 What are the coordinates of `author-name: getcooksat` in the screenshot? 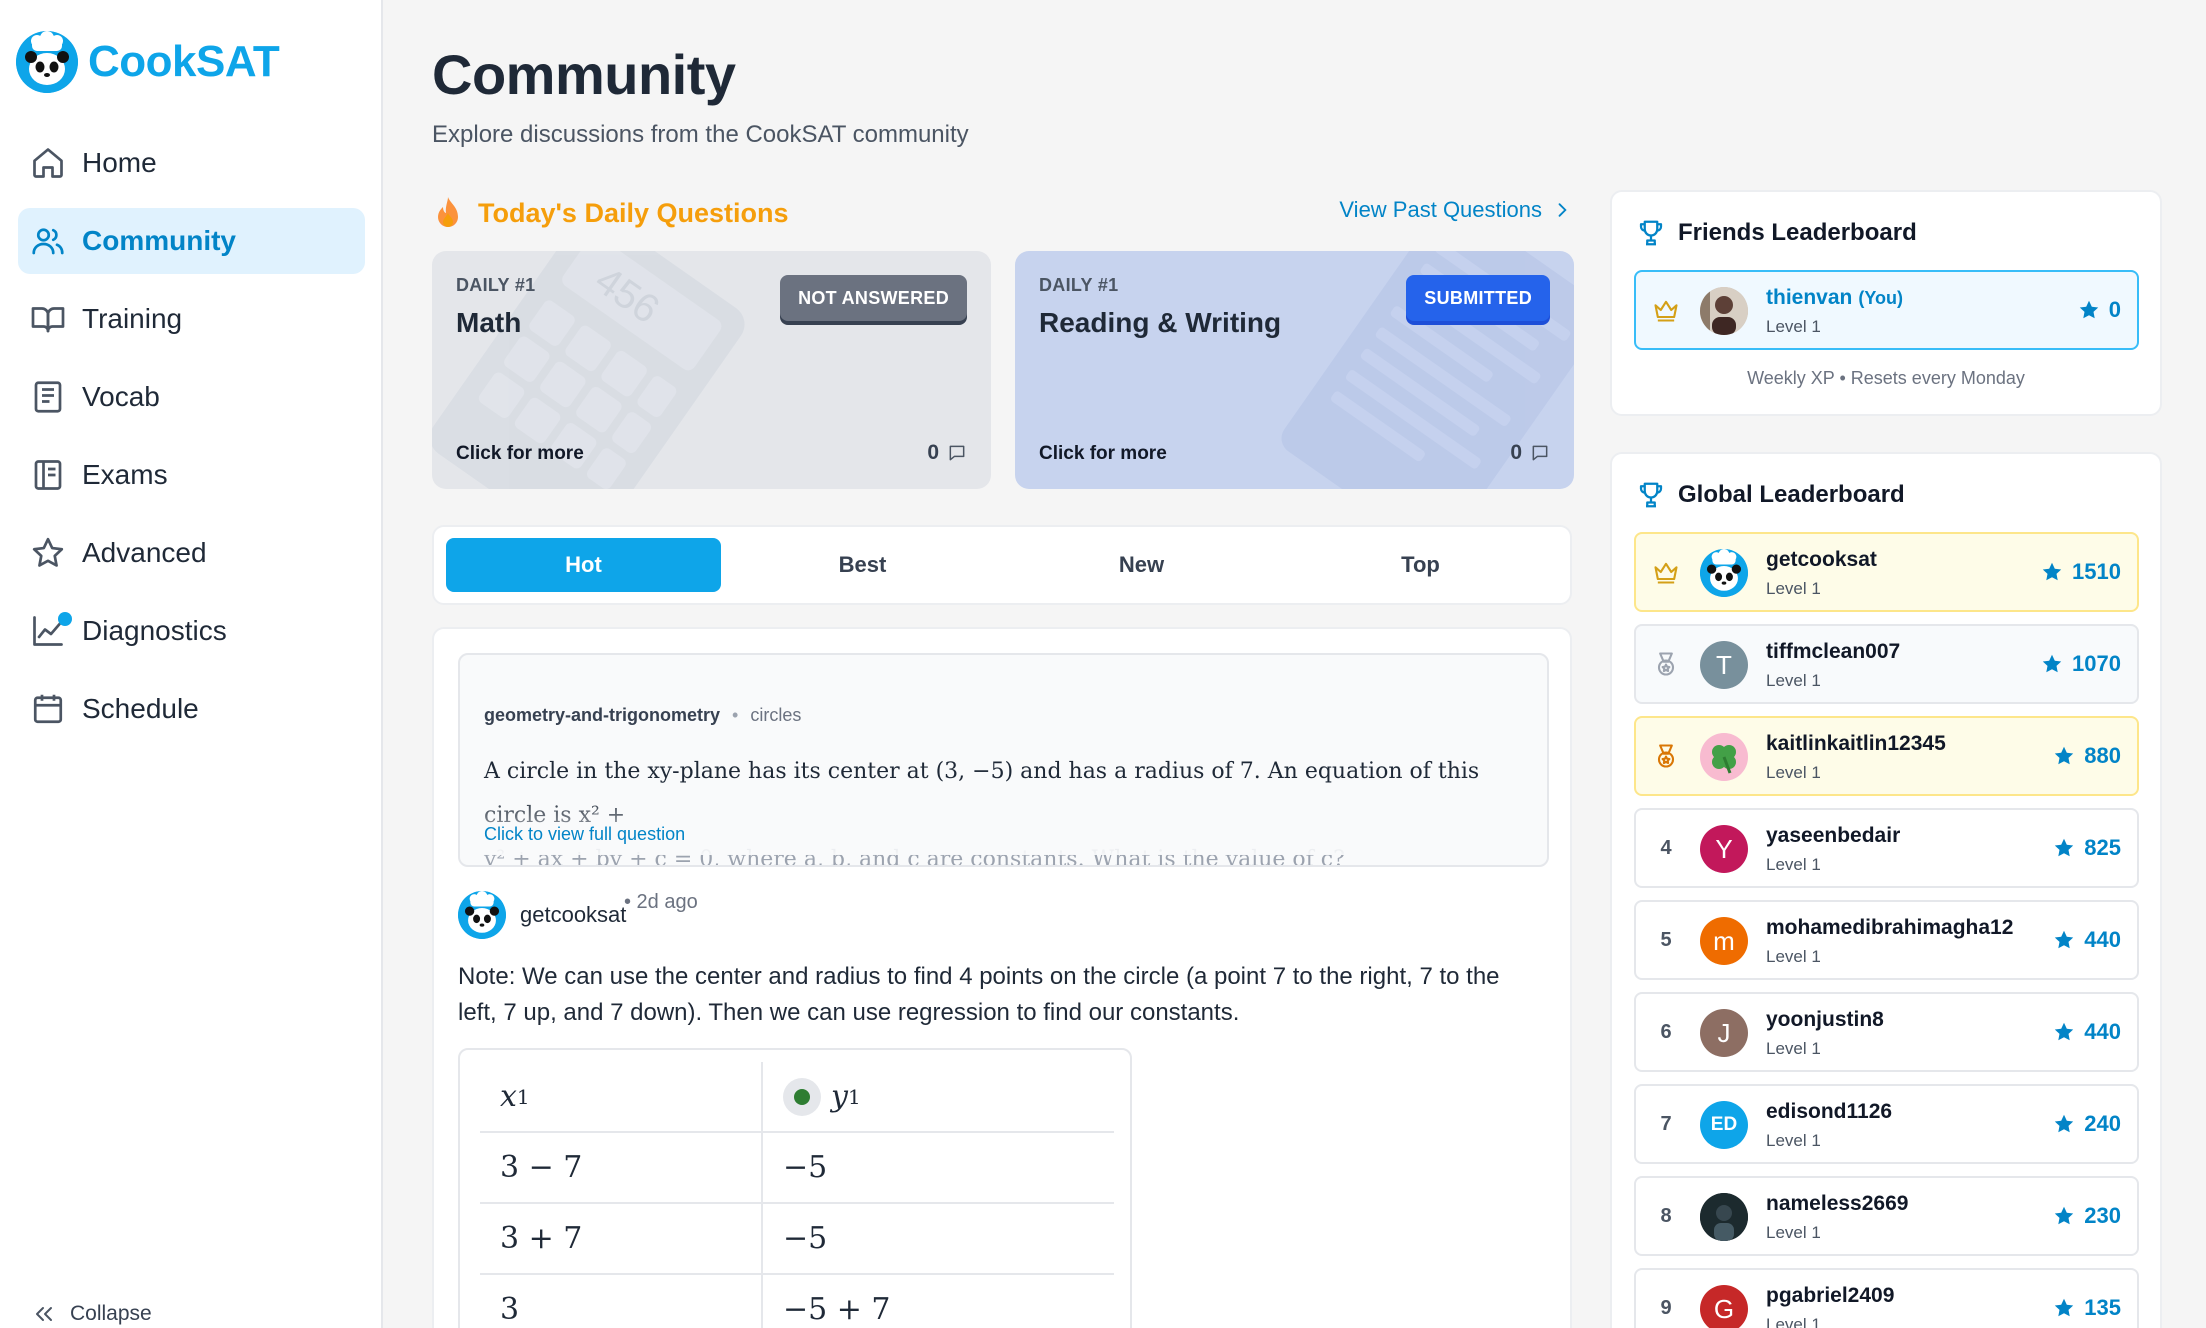 It's located at (573, 914).